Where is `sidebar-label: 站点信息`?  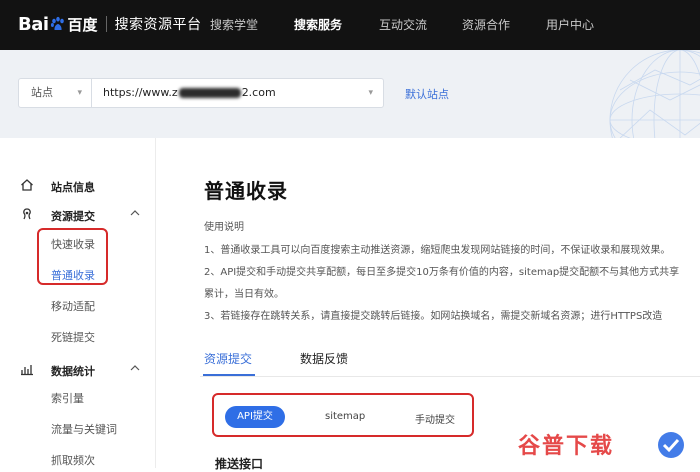 sidebar-label: 站点信息 is located at coordinates (73, 187).